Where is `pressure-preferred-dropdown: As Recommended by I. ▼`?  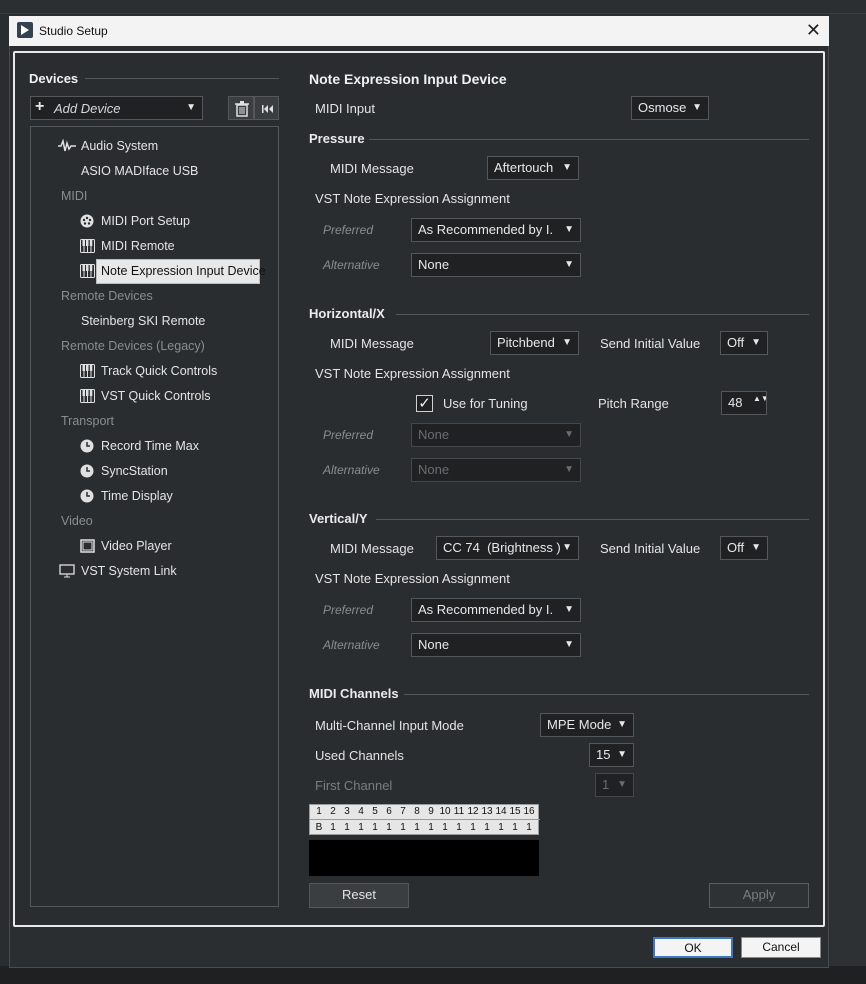
pressure-preferred-dropdown: As Recommended by I. ▼ is located at coordinates (496, 230).